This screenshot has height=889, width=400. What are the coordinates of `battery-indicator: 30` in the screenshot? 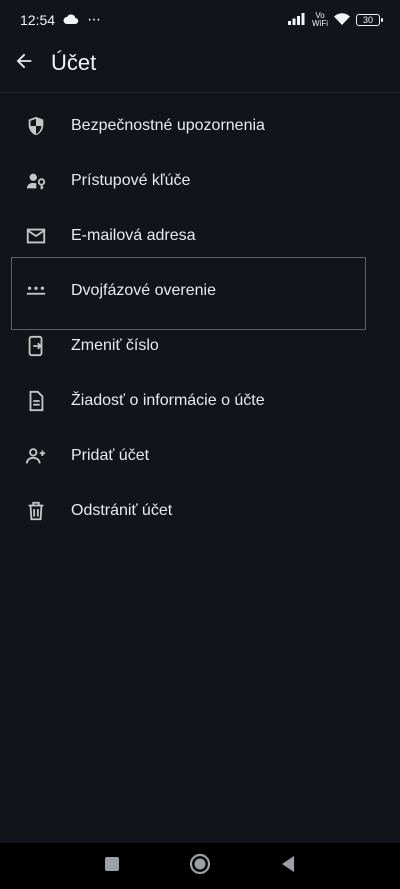 It's located at (369, 20).